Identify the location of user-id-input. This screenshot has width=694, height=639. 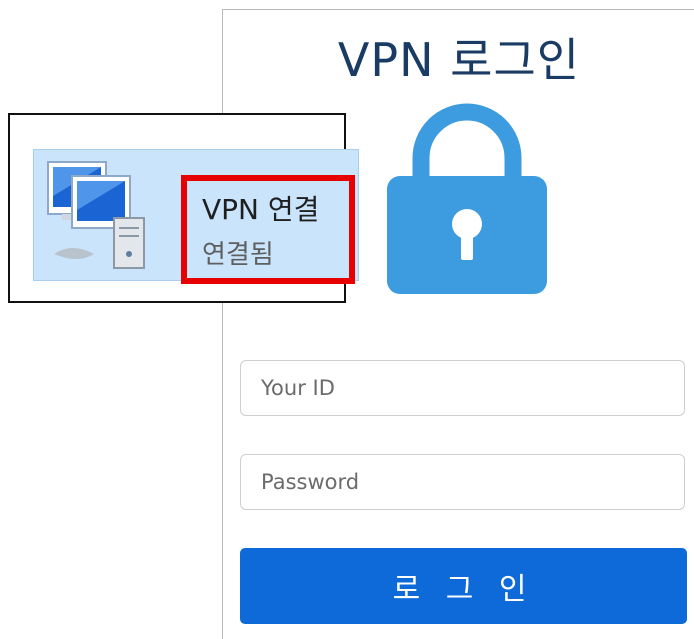
(462, 388).